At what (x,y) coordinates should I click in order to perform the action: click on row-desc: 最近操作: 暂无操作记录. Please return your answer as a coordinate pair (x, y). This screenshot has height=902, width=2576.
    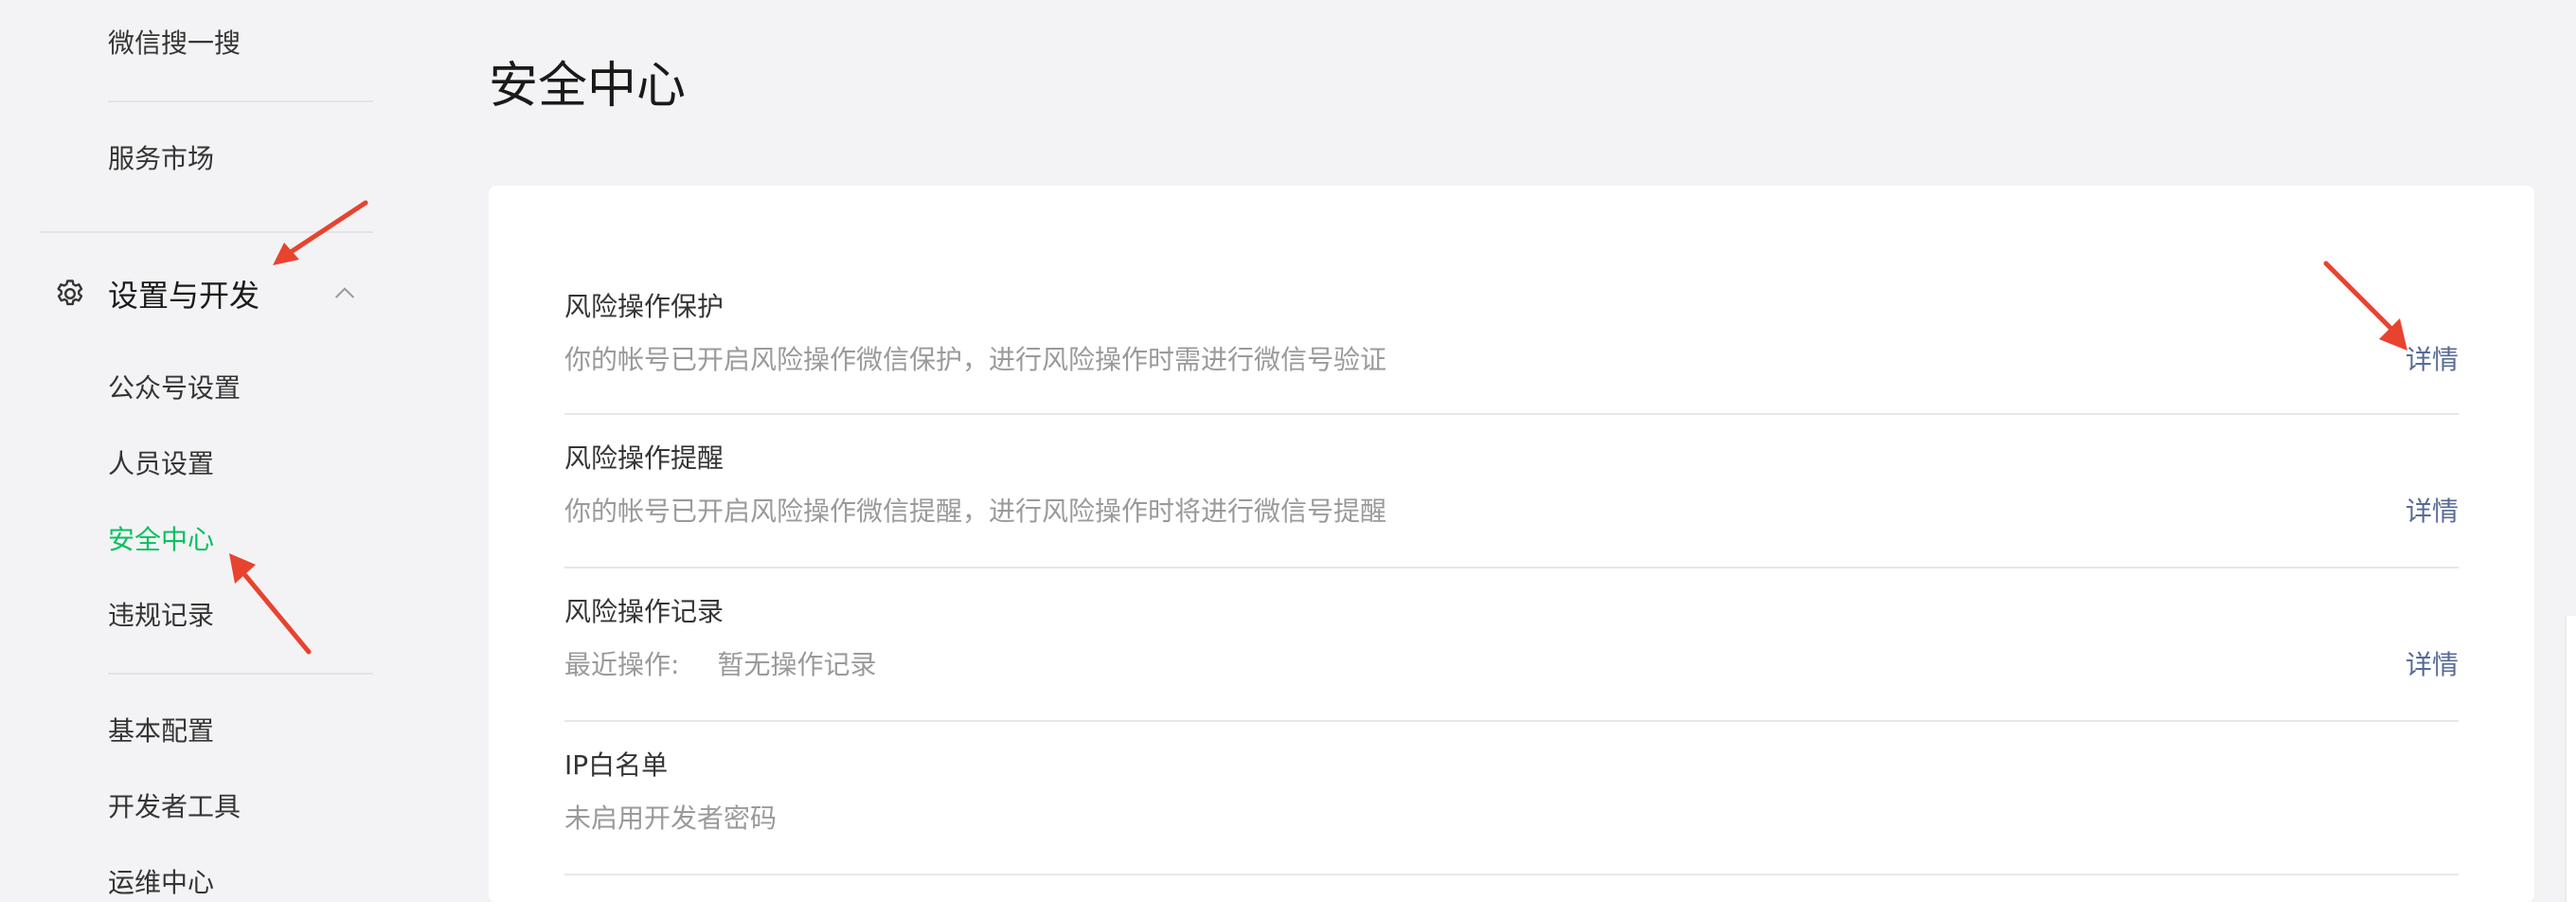
    Looking at the image, I should click on (720, 665).